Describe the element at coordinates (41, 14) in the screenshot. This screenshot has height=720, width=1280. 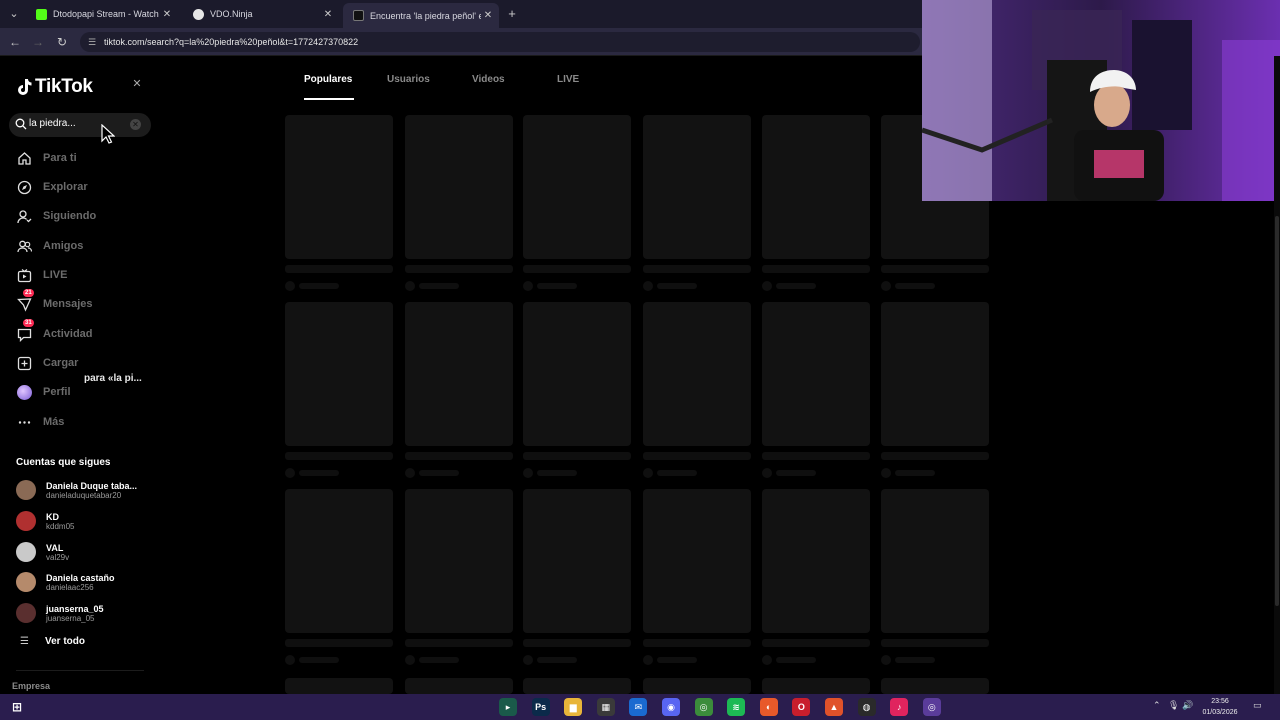
I see `kick-favicon-icon` at that location.